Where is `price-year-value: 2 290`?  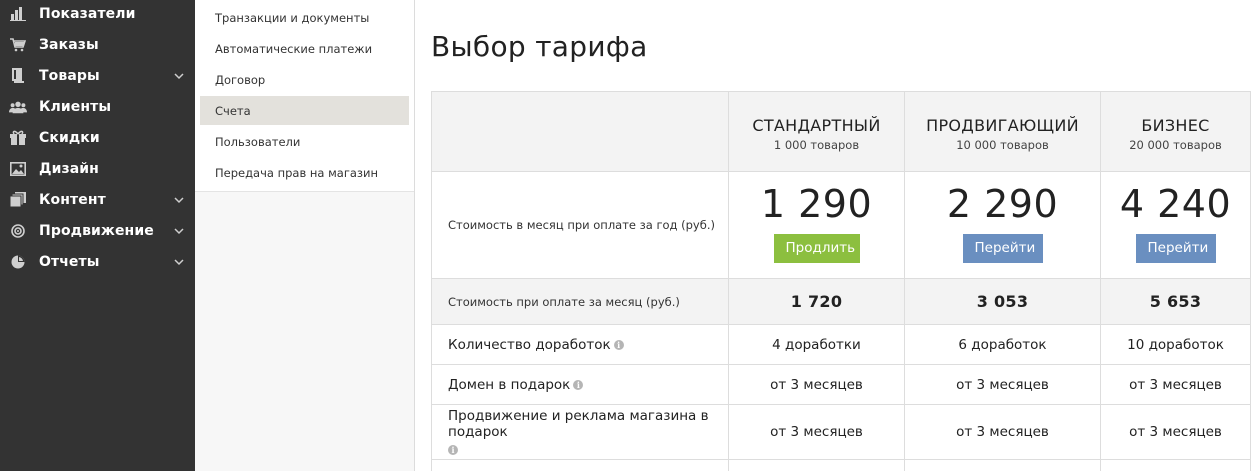
price-year-value: 2 290 is located at coordinates (1002, 204).